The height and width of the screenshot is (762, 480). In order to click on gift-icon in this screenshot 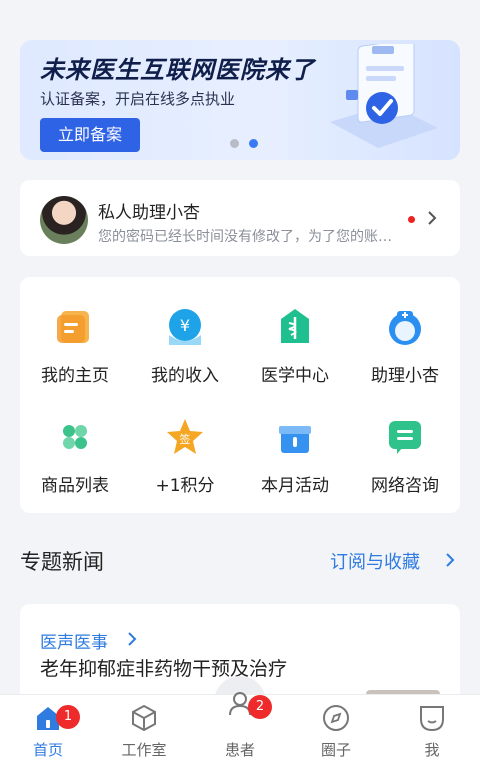, I will do `click(295, 439)`.